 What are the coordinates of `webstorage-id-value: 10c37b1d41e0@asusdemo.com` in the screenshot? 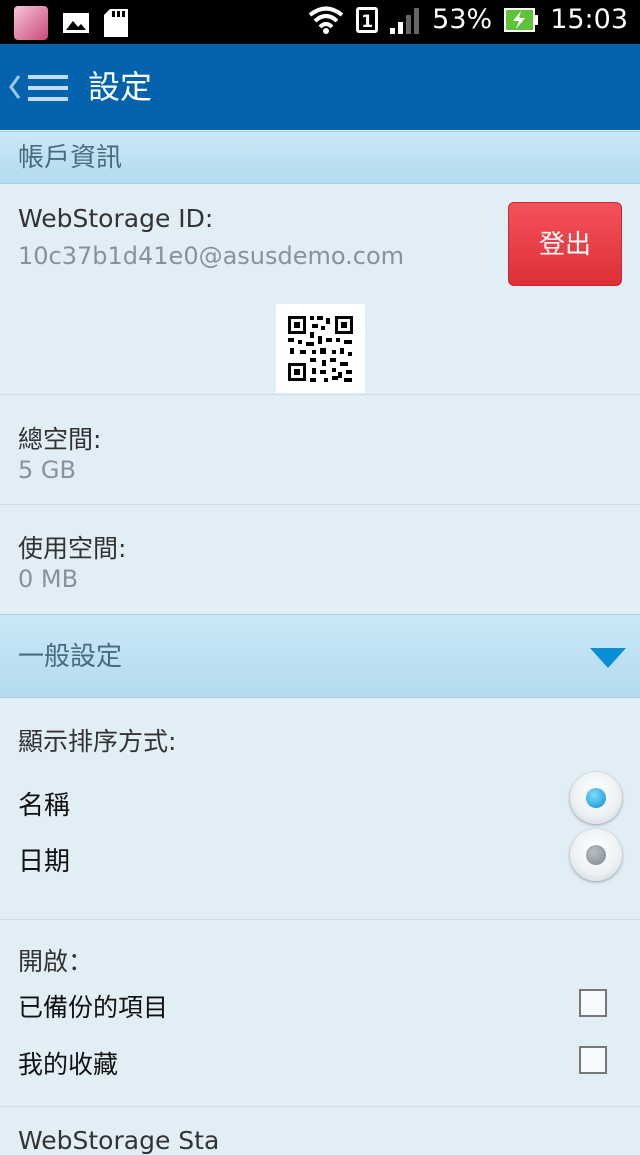 It's located at (211, 256).